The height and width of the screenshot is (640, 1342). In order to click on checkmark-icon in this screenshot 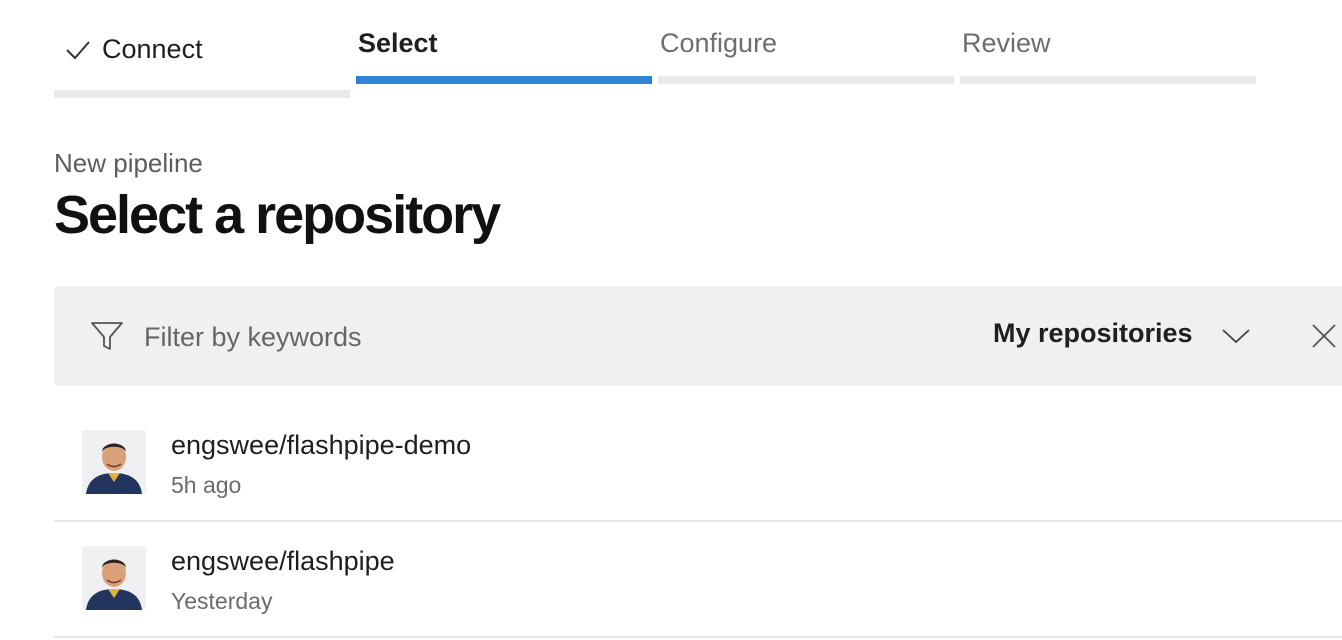, I will do `click(78, 50)`.